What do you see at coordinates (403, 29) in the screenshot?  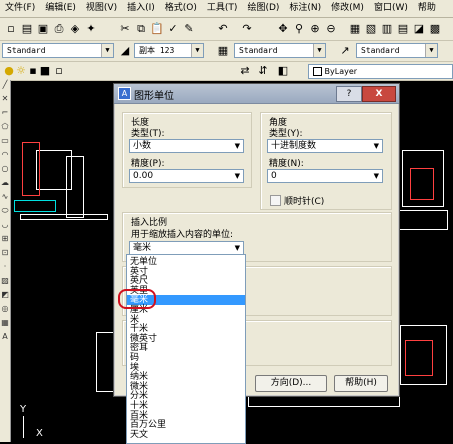 I see `sheet-set-icon: ▤` at bounding box center [403, 29].